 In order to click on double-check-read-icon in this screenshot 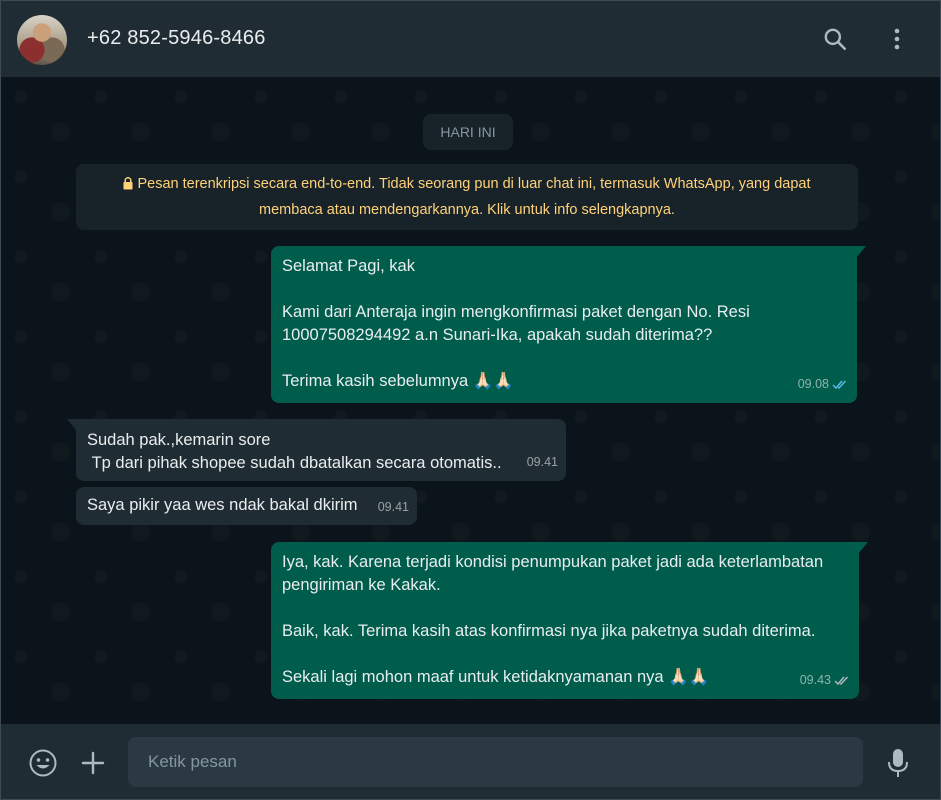, I will do `click(839, 385)`.